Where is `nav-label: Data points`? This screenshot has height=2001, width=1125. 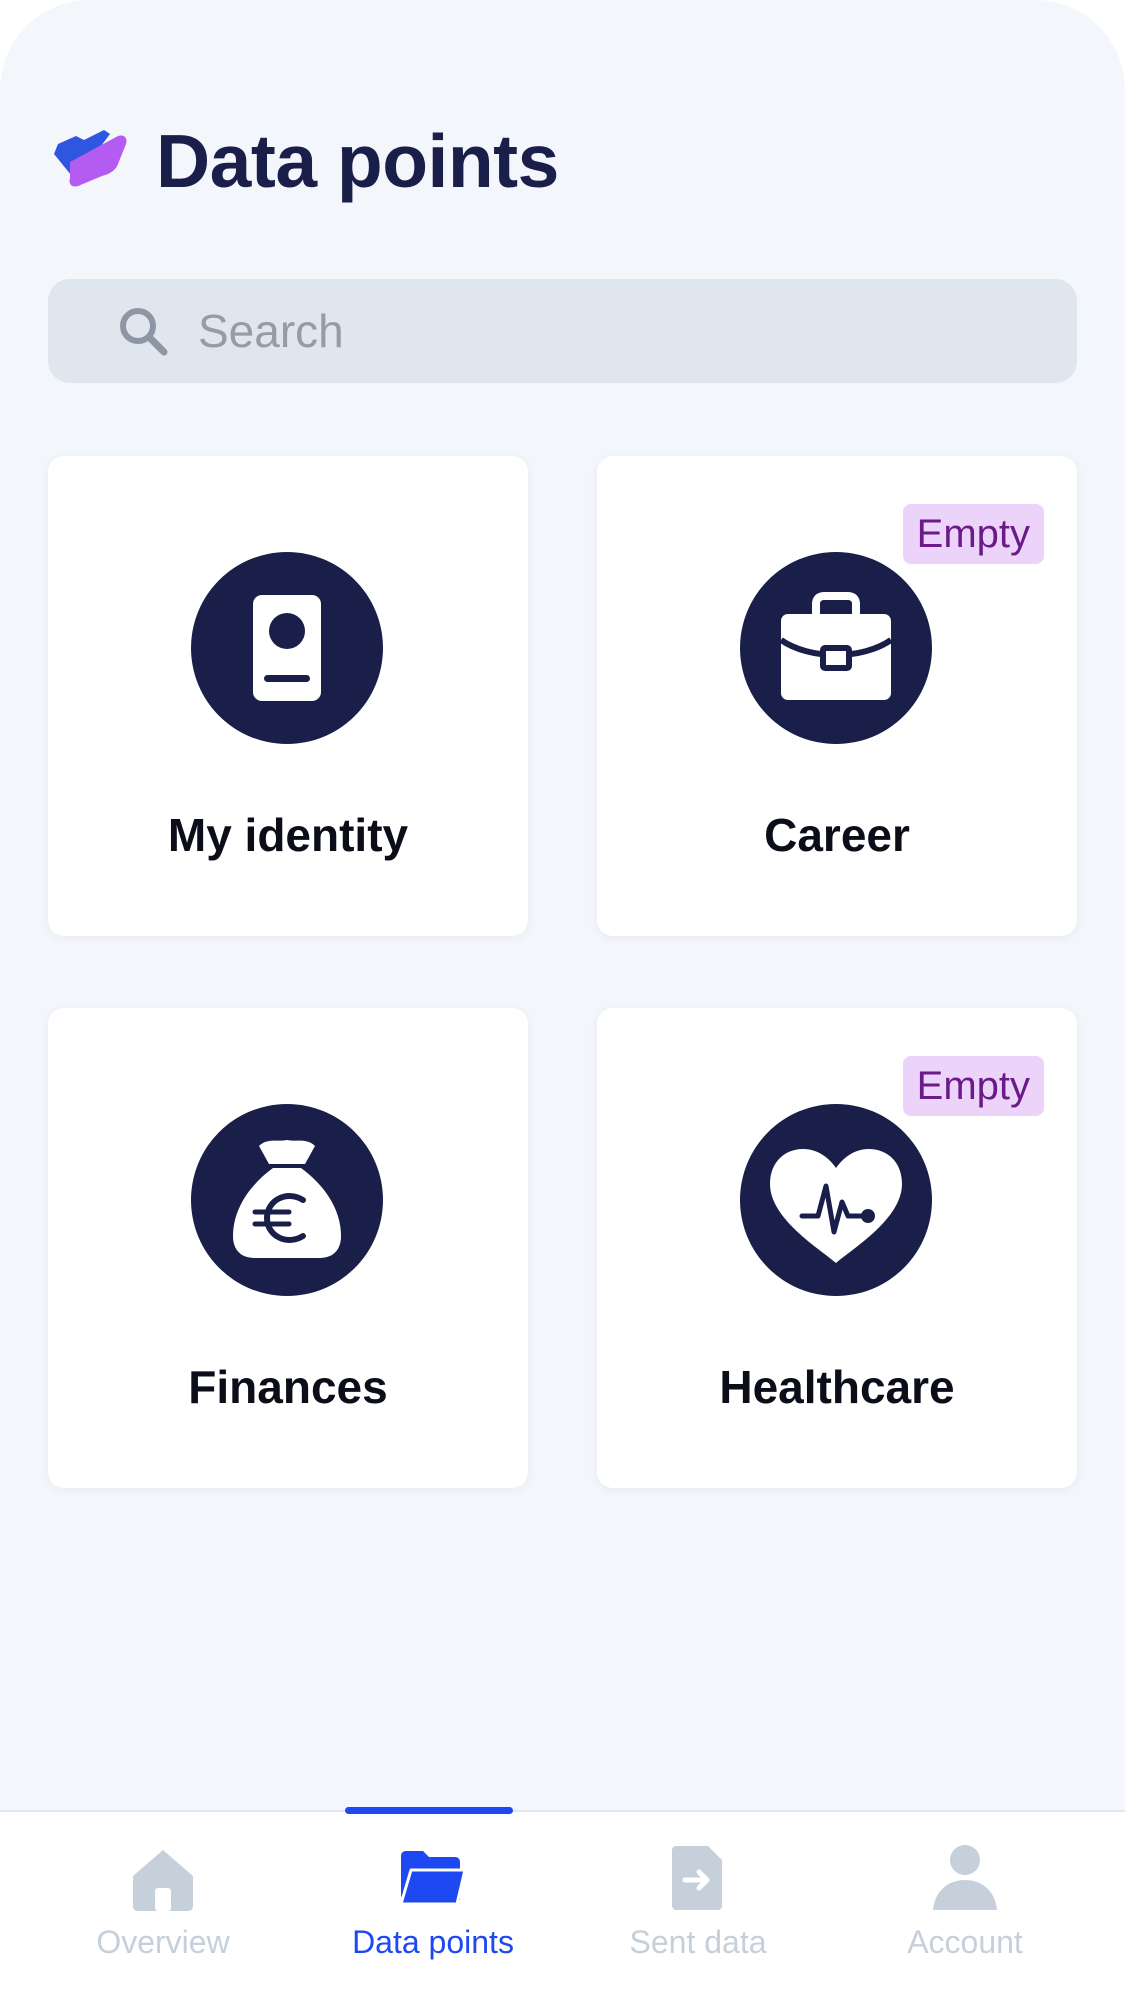 nav-label: Data points is located at coordinates (433, 1942).